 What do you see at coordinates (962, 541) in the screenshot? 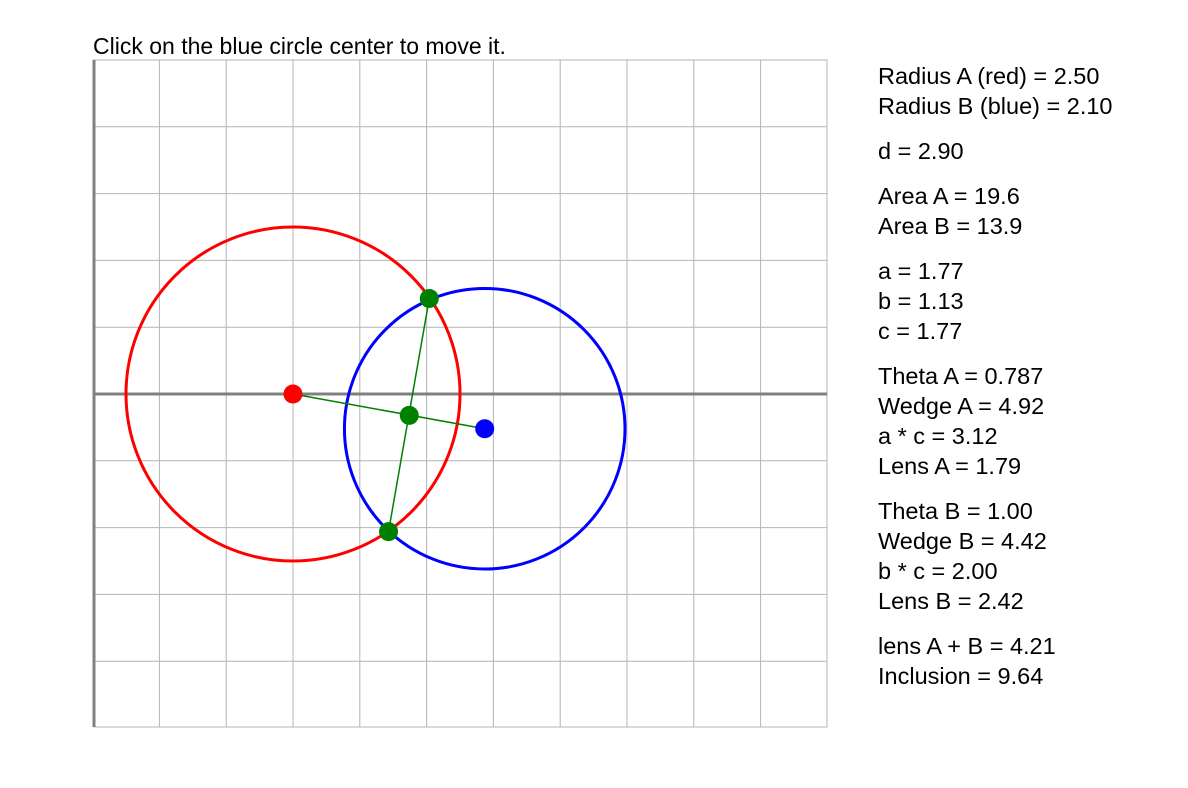
I see `readout-line: Wedge B = 4.42` at bounding box center [962, 541].